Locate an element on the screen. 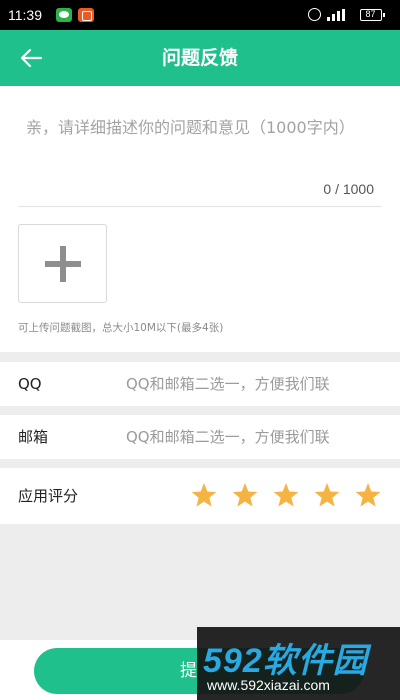 The width and height of the screenshot is (400, 700). plus-icon is located at coordinates (63, 264).